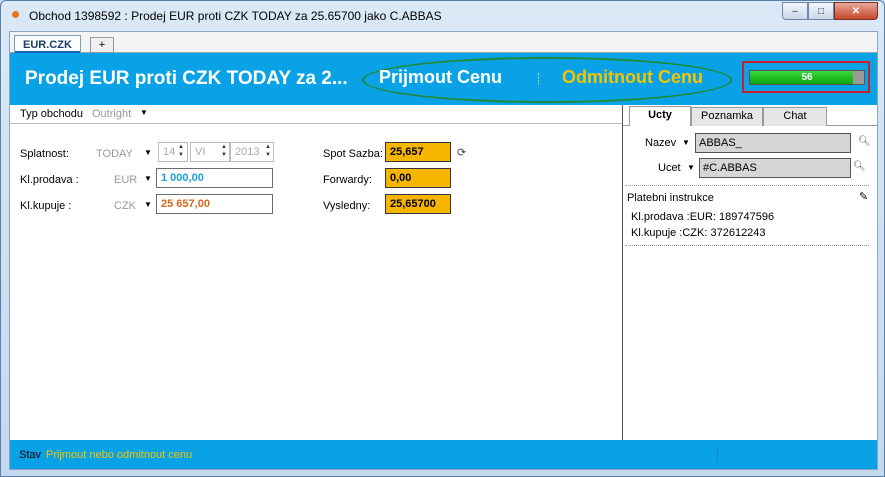 Image resolution: width=885 pixels, height=477 pixels. I want to click on app-icon, so click(15, 14).